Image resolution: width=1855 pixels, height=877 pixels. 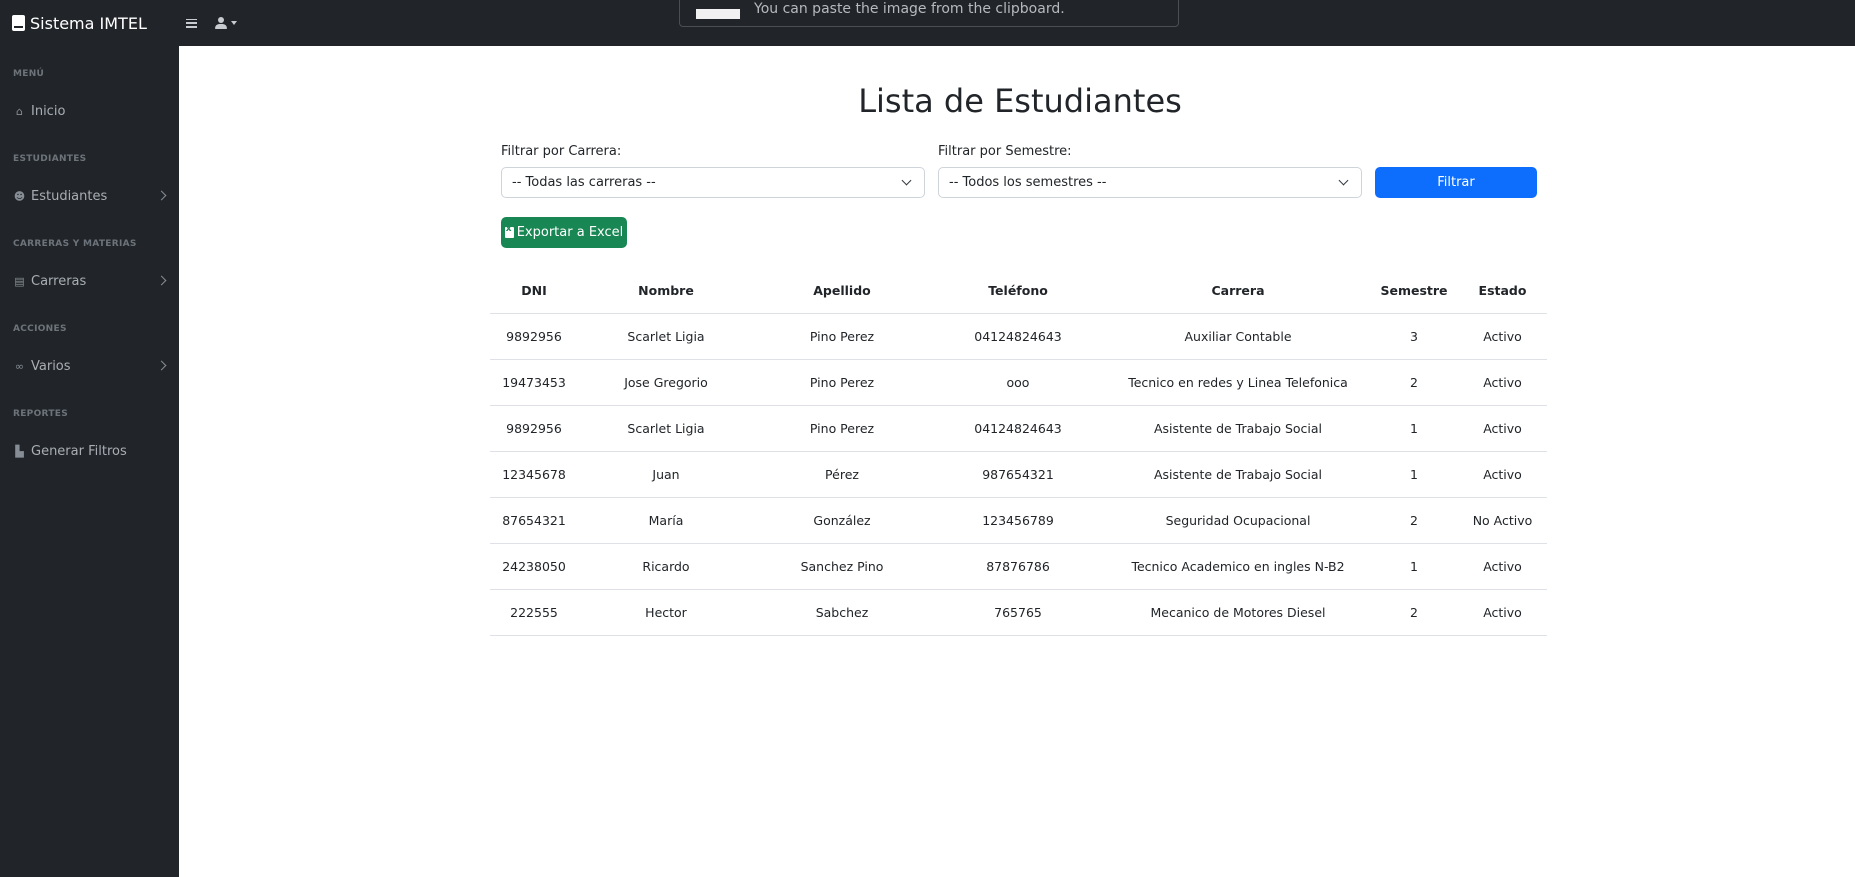 What do you see at coordinates (1238, 291) in the screenshot?
I see `column-header-carrera: Carrera` at bounding box center [1238, 291].